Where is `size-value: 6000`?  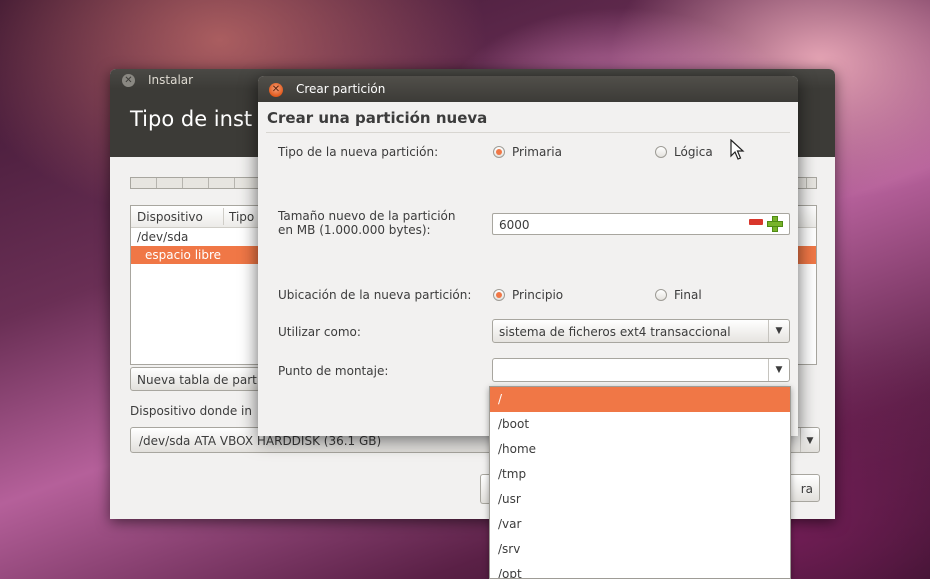
size-value: 6000 is located at coordinates (514, 225).